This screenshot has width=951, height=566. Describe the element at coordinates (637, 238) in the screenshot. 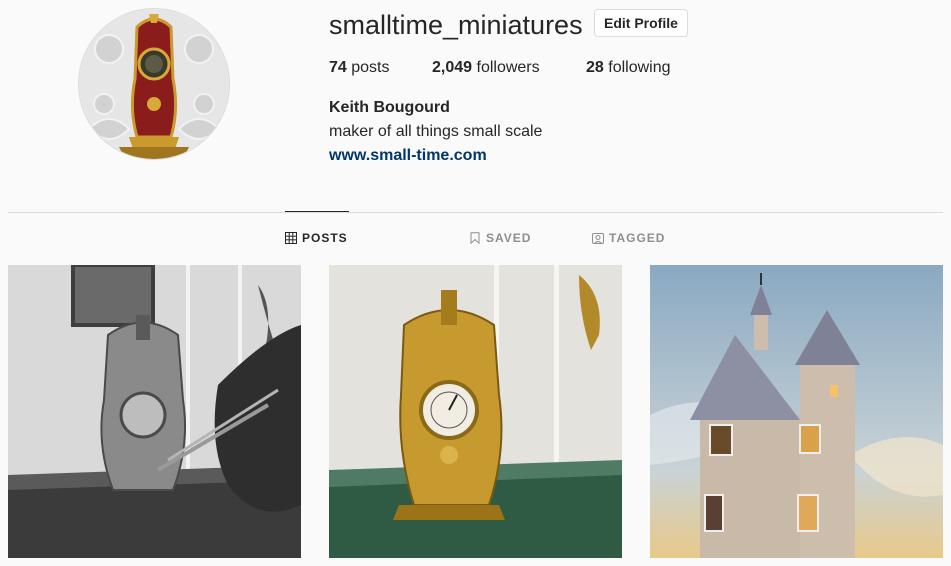

I see `tab-tagged-label: TAGGED` at that location.